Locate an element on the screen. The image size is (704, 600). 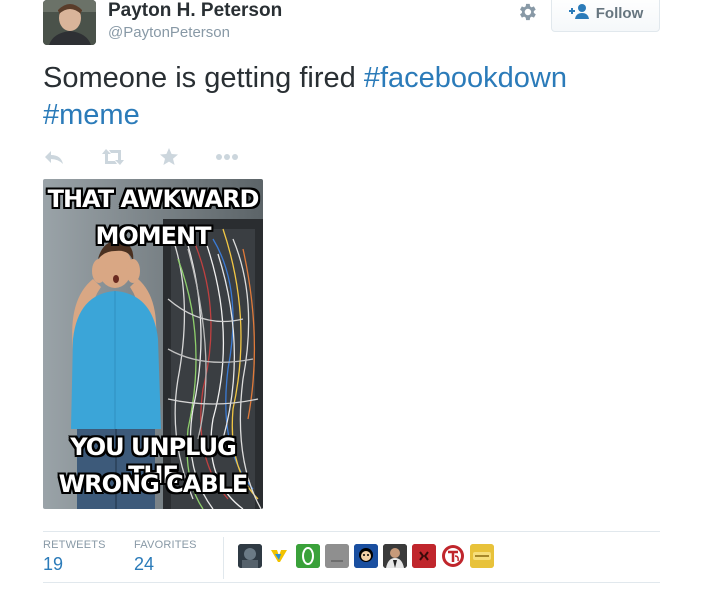
hashtag-facebookdown: #facebookdown is located at coordinates (465, 78).